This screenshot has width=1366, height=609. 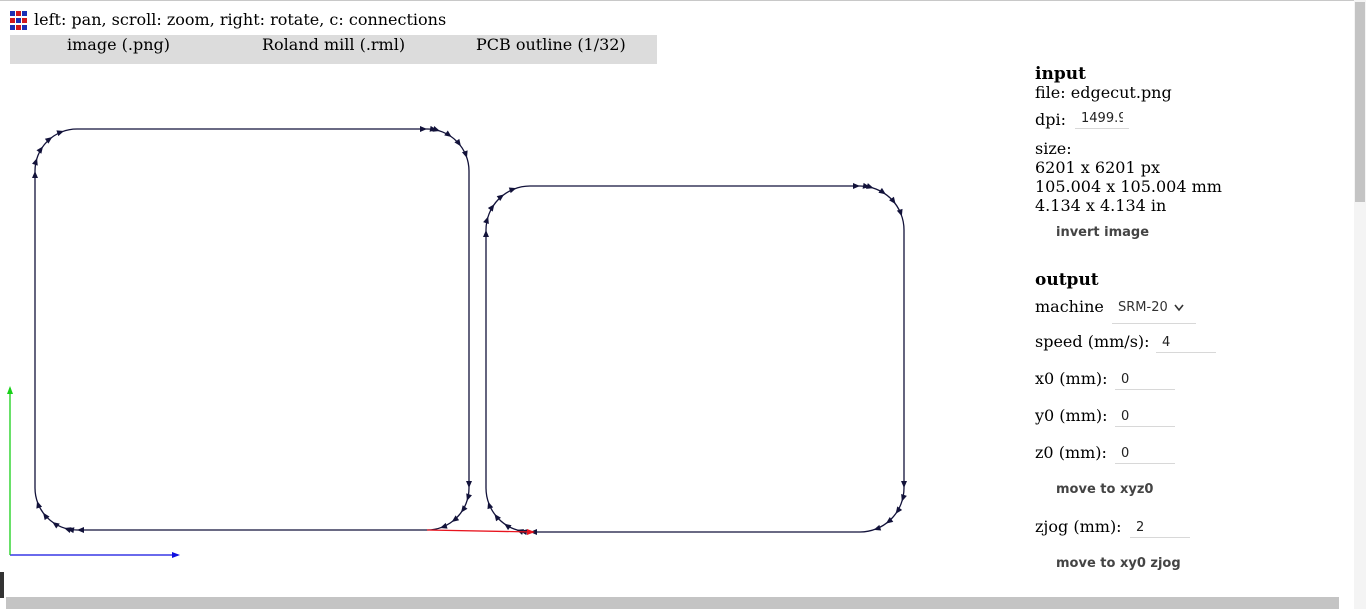 What do you see at coordinates (683, 0) in the screenshot?
I see `window-top-border` at bounding box center [683, 0].